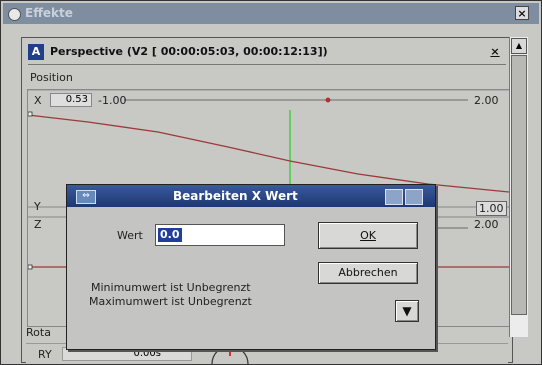  What do you see at coordinates (86, 197) in the screenshot?
I see `dialog-icon: ⇔` at bounding box center [86, 197].